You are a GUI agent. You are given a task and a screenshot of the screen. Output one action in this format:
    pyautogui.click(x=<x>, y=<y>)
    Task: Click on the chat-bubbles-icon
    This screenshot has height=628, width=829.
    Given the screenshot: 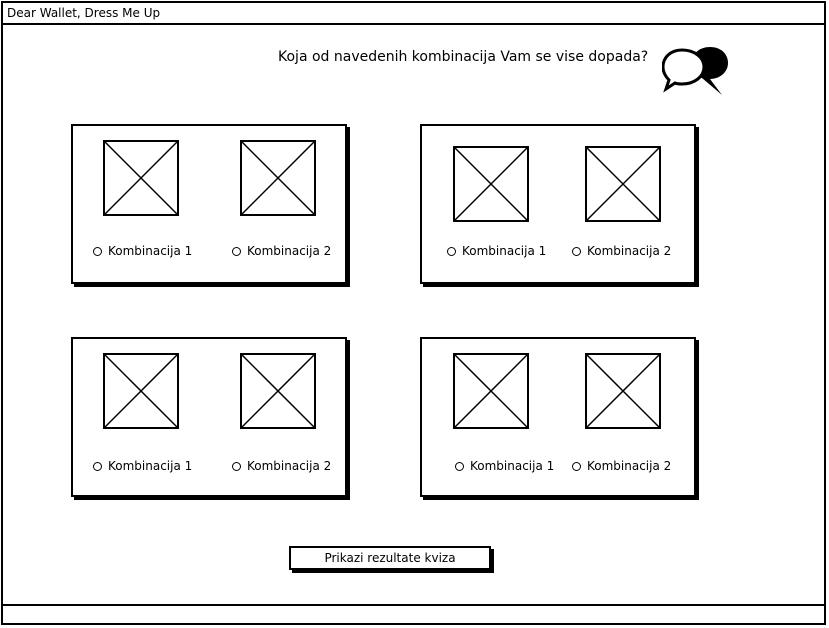 What is the action you would take?
    pyautogui.click(x=695, y=71)
    